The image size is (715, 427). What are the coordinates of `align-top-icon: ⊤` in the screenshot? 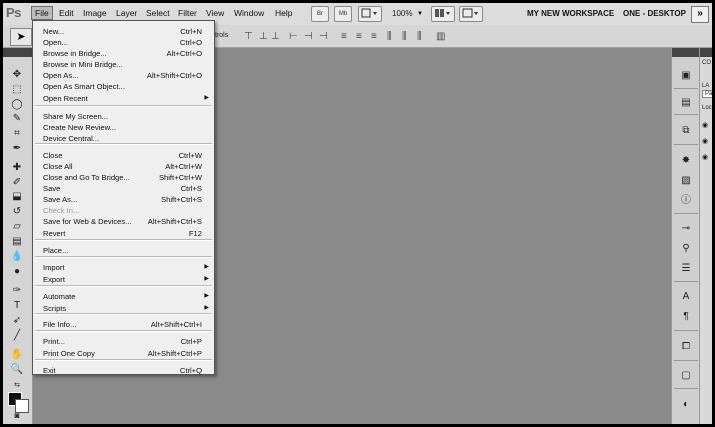 It's located at (249, 36).